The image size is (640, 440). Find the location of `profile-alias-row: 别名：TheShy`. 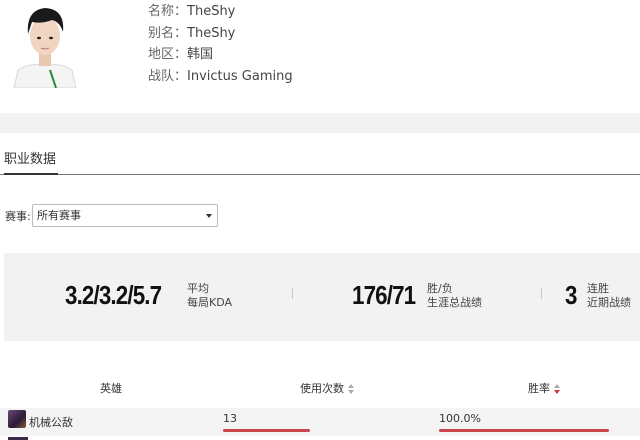

profile-alias-row: 别名：TheShy is located at coordinates (220, 36).